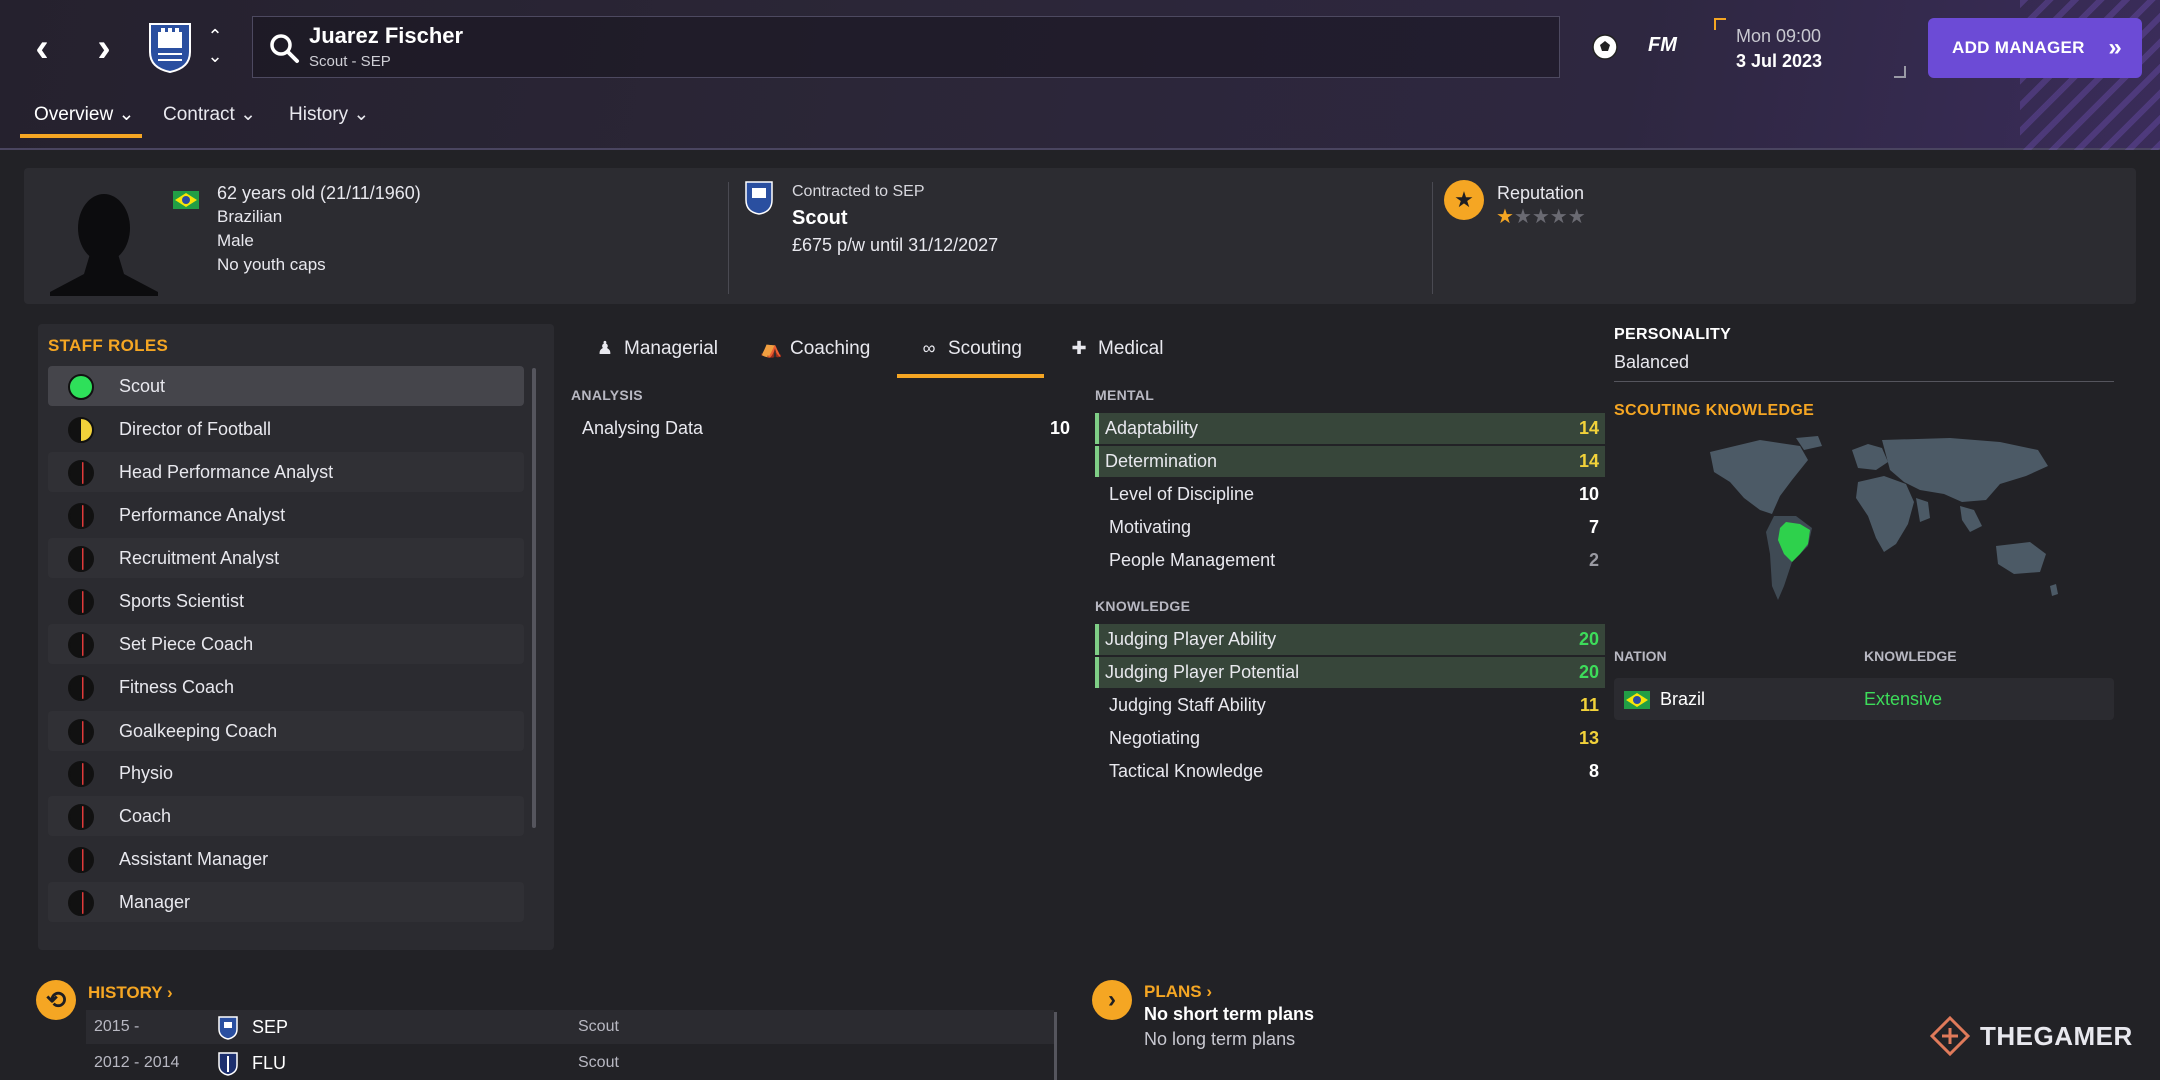 This screenshot has width=2160, height=1080. Describe the element at coordinates (1588, 639) in the screenshot. I see `attribute-value: 20` at that location.